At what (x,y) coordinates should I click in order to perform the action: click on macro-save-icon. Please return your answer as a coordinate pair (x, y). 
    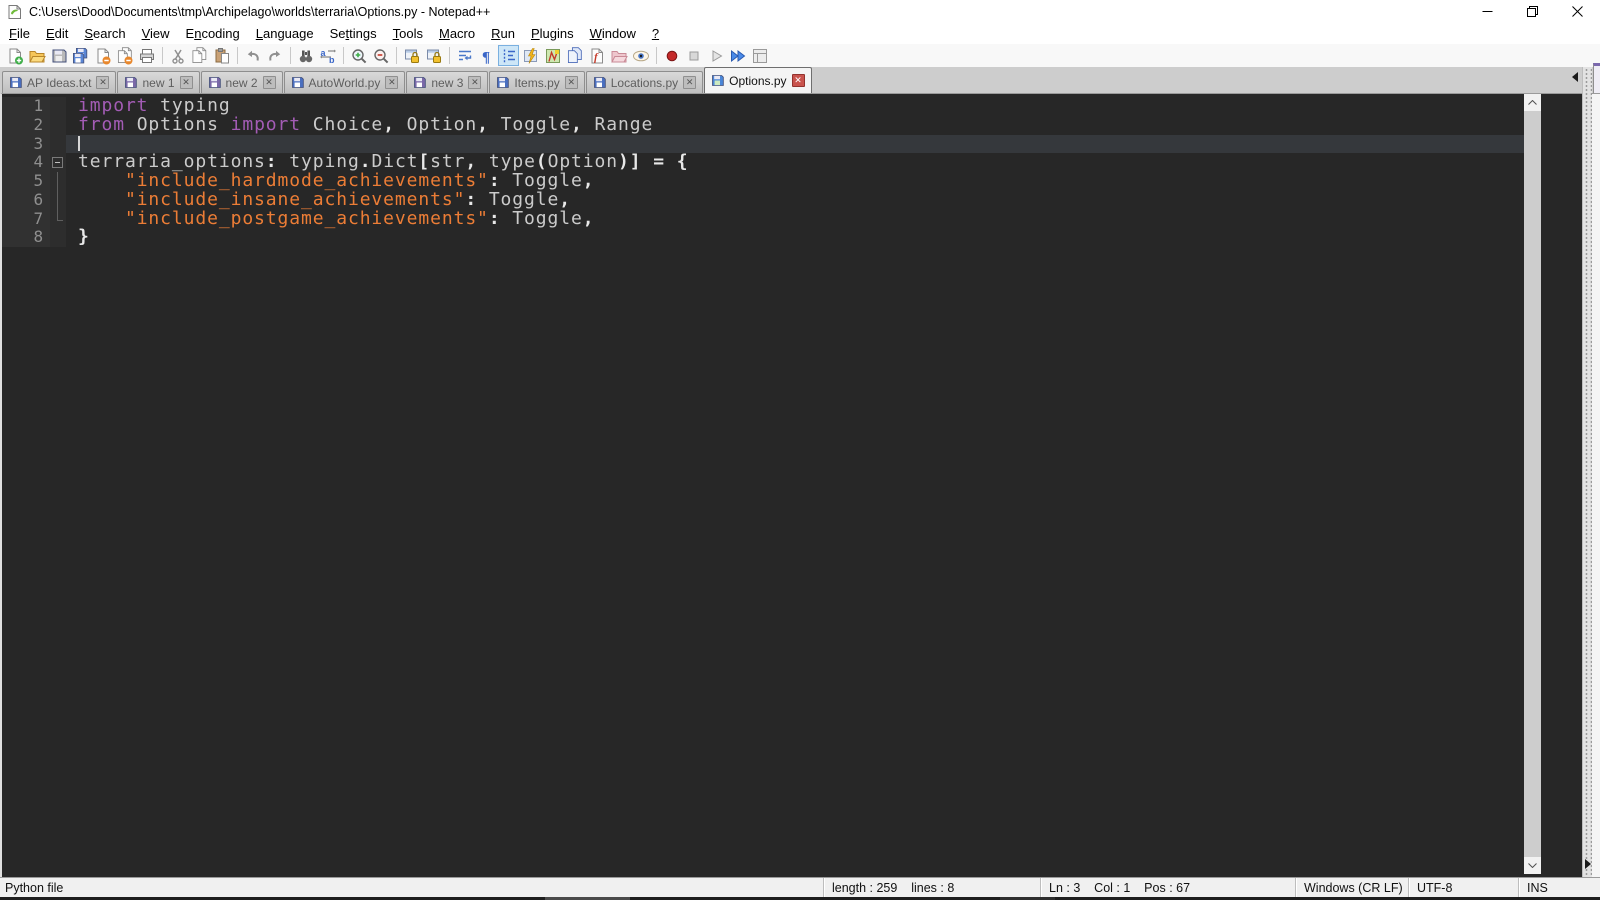
    Looking at the image, I should click on (759, 55).